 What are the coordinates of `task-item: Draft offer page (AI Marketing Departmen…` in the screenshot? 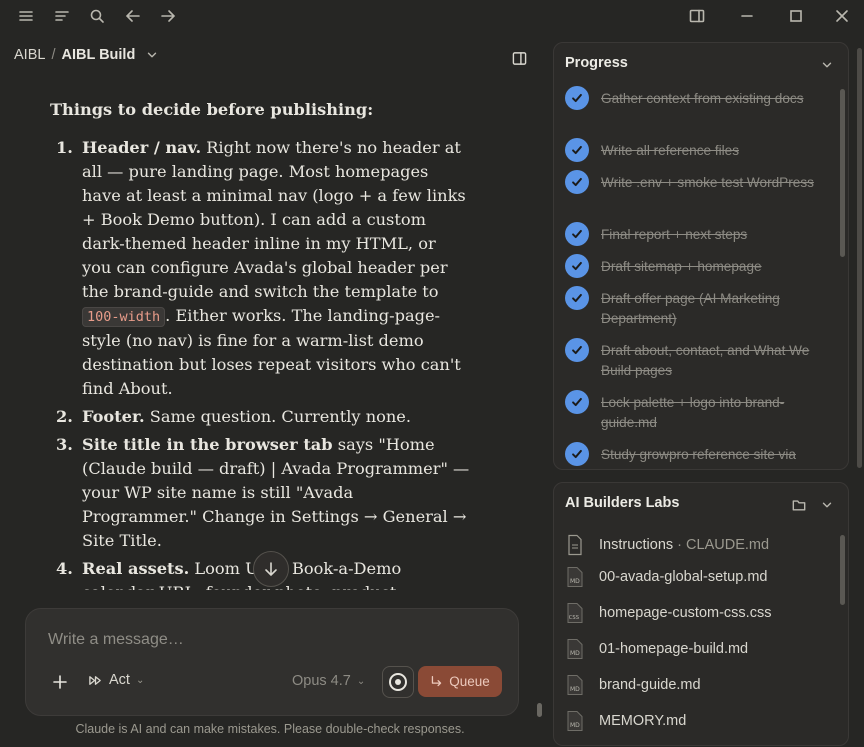 It's located at (692, 307).